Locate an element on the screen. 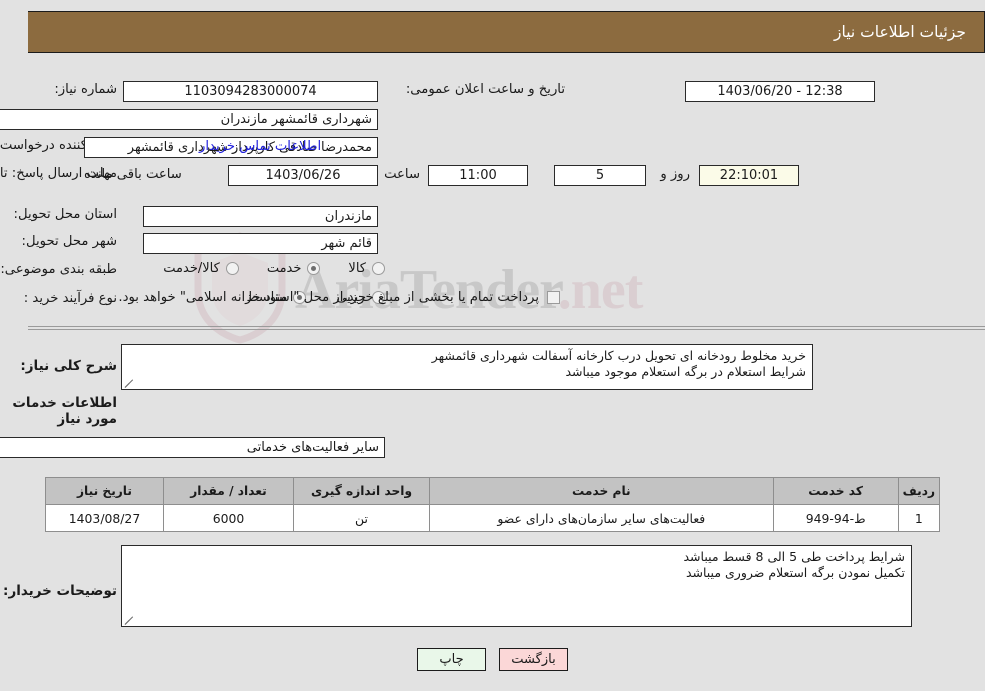 The height and width of the screenshot is (691, 985). cell-need-date: 1403/08/27 is located at coordinates (104, 518).